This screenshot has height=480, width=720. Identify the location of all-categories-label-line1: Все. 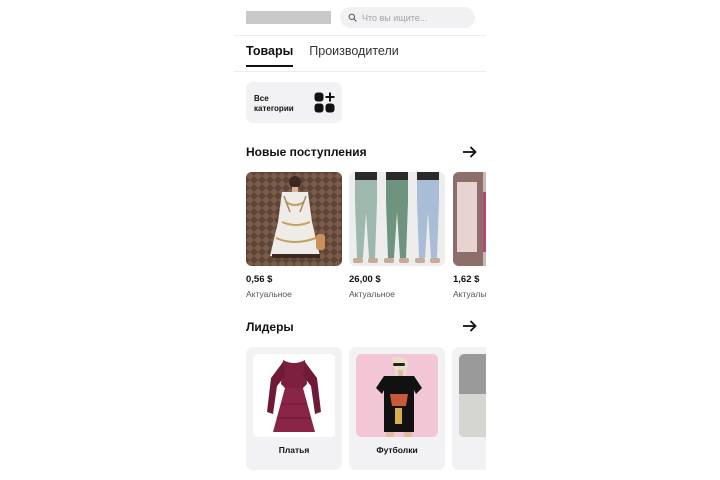
(261, 98).